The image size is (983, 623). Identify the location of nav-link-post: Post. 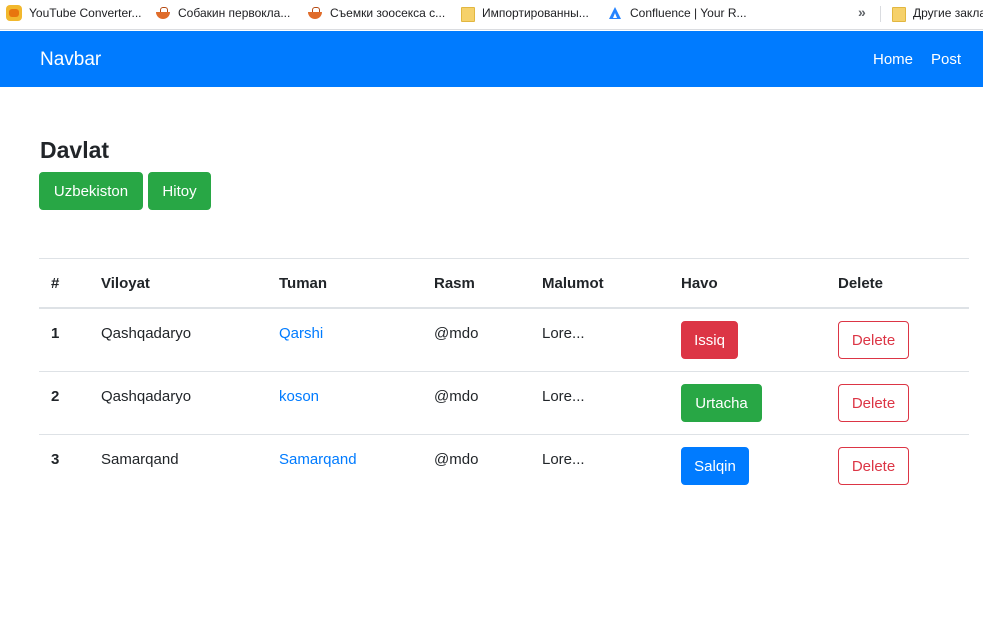
(946, 59).